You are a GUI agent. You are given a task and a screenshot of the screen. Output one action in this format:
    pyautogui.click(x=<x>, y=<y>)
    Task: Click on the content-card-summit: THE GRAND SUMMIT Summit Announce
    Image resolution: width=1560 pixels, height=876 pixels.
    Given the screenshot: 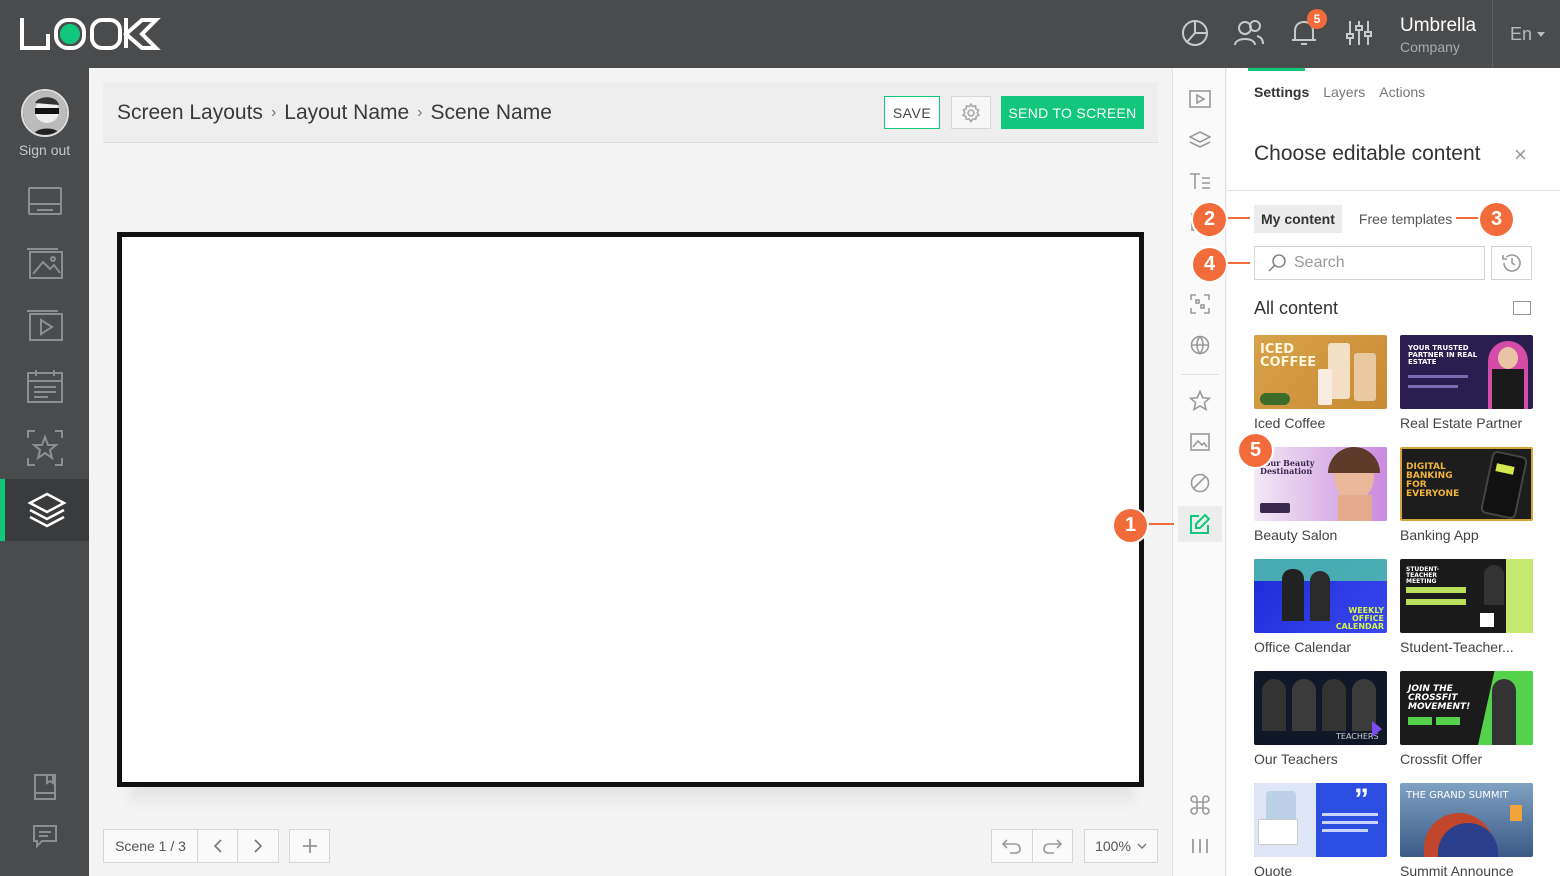 What is the action you would take?
    pyautogui.click(x=1466, y=829)
    